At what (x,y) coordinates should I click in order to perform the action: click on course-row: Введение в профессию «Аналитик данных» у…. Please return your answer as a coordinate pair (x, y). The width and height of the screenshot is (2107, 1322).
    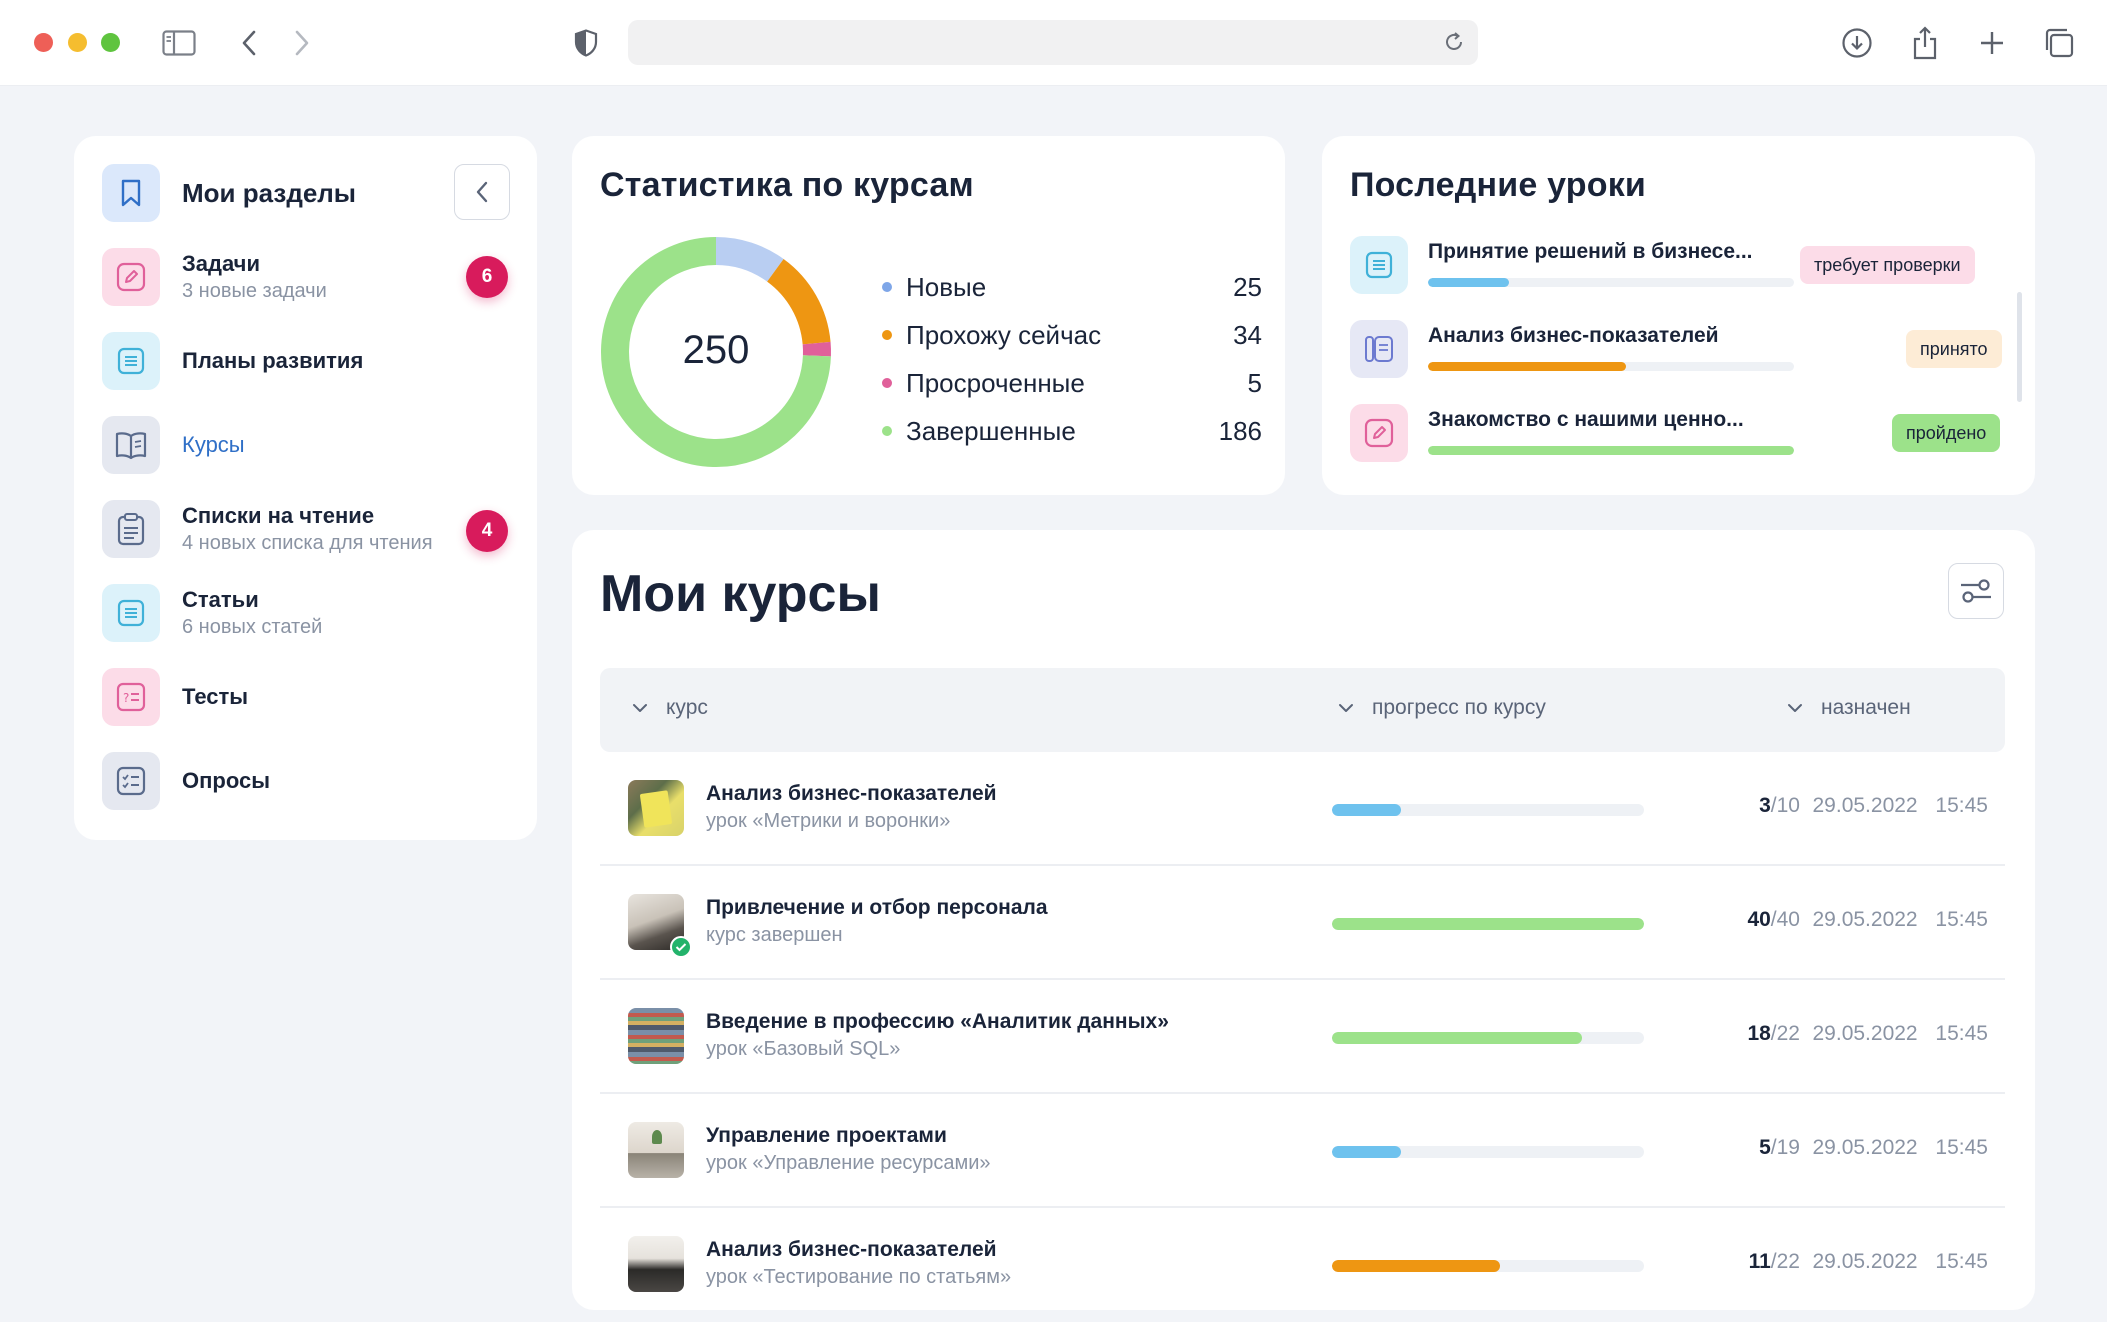
    Looking at the image, I should click on (1302, 1037).